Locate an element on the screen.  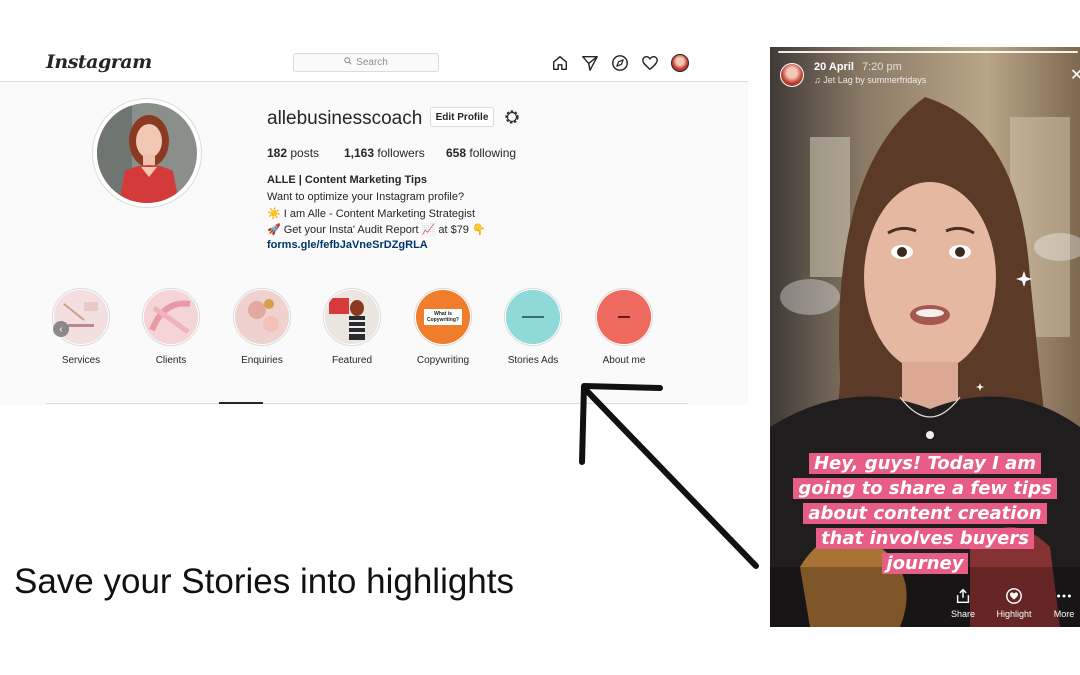
profile-username: allebusinesscoach is located at coordinates (345, 118).